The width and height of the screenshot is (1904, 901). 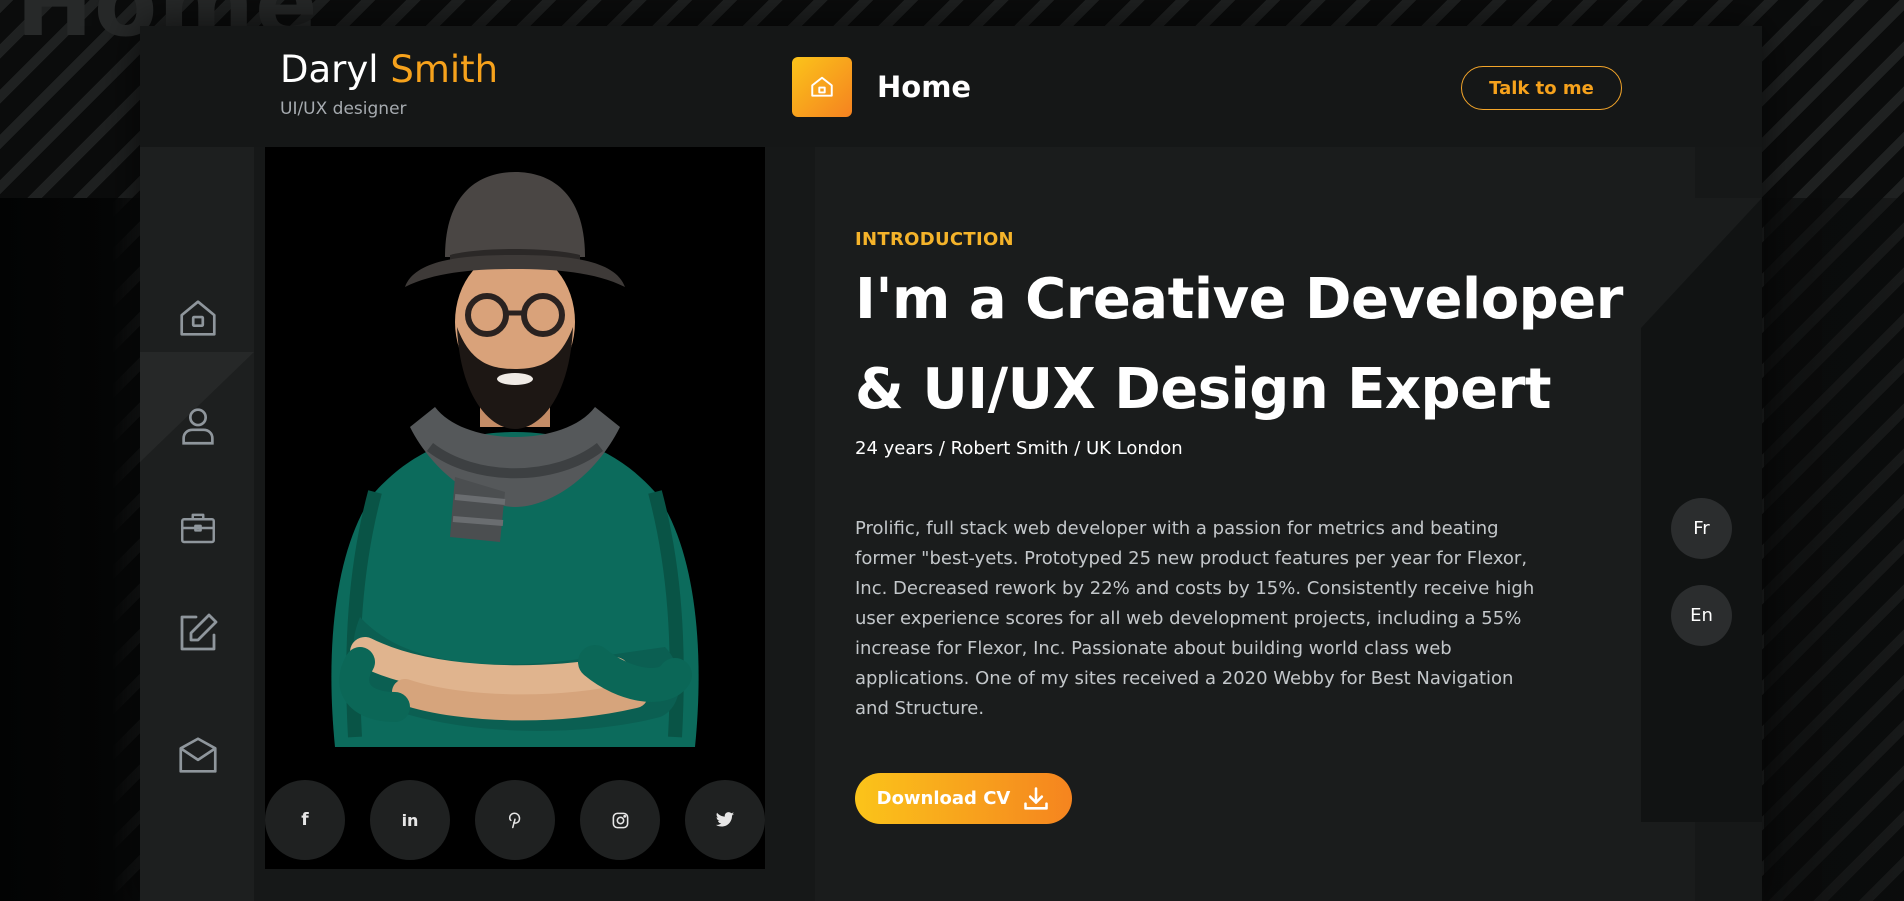 I want to click on social-links: f in, so click(x=515, y=820).